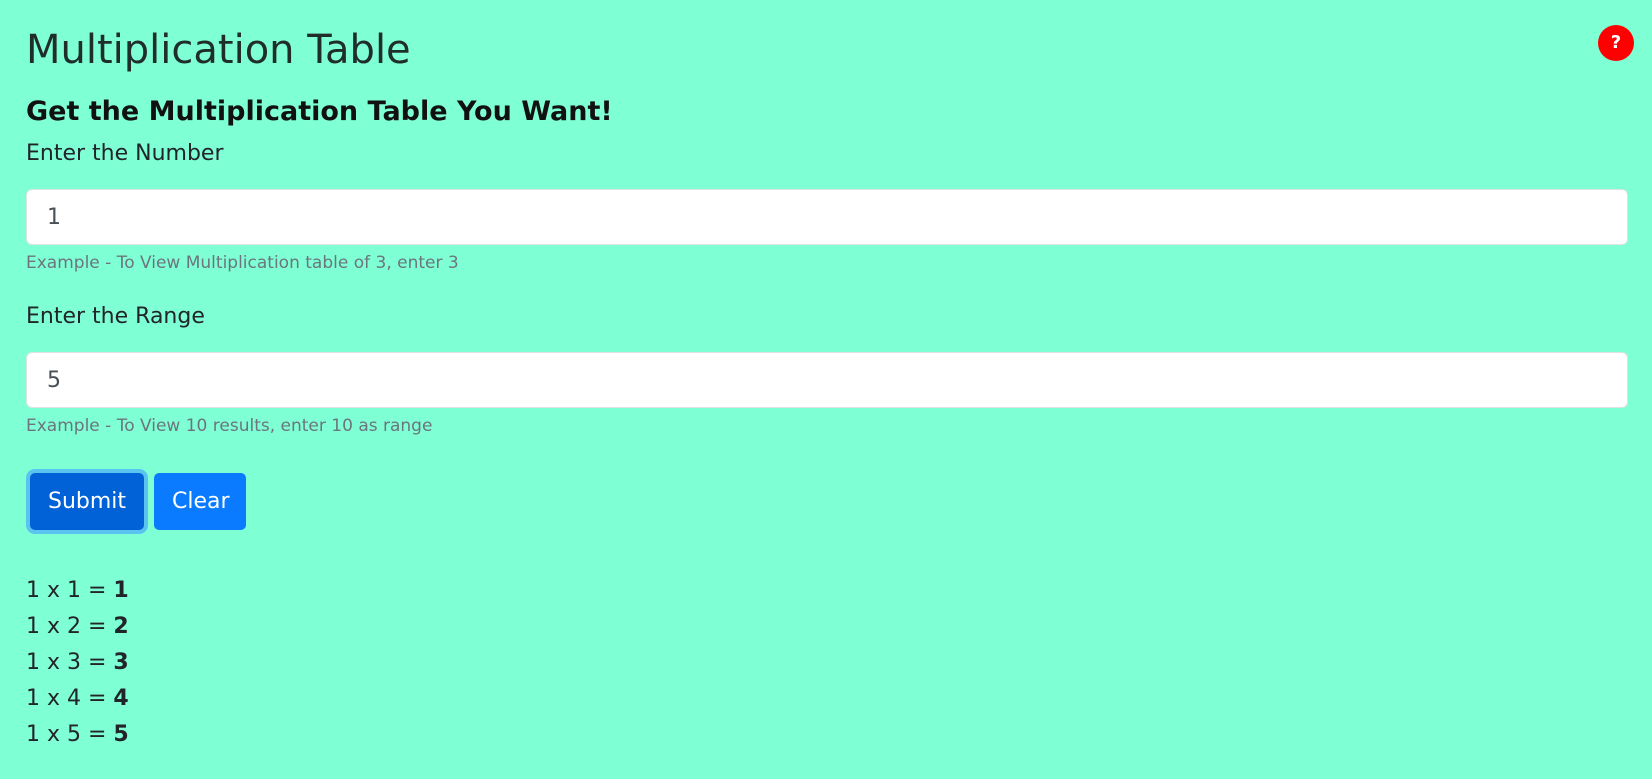 The width and height of the screenshot is (1652, 779). What do you see at coordinates (125, 153) in the screenshot?
I see `number-label: Enter the Number` at bounding box center [125, 153].